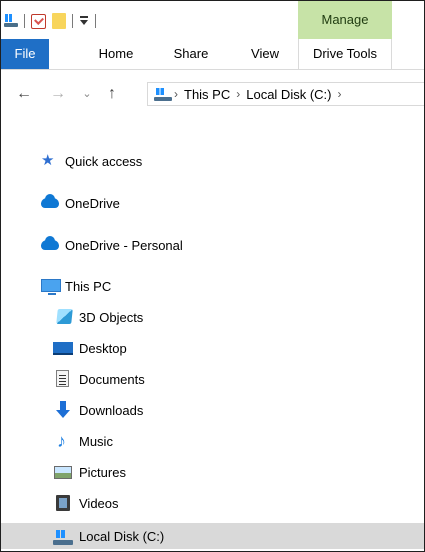  Describe the element at coordinates (212, 379) in the screenshot. I see `nav-item-documents: Documents` at that location.